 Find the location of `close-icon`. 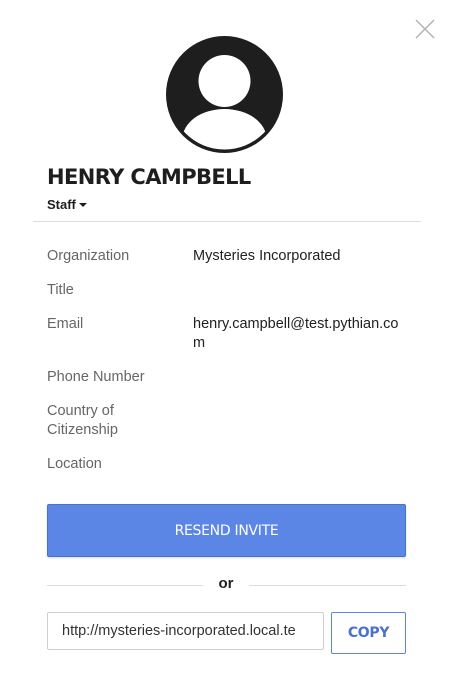

close-icon is located at coordinates (425, 29).